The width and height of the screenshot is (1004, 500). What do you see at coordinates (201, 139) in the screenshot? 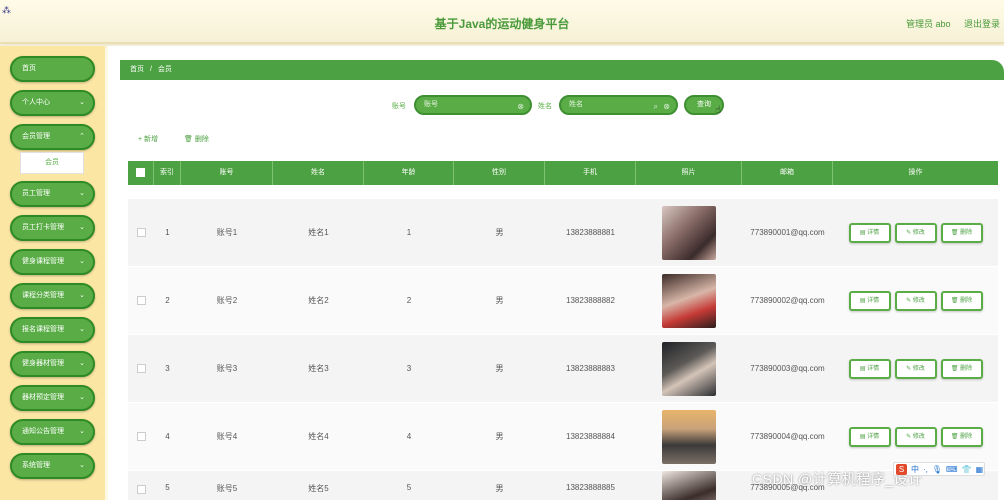
I see `batch-delete-label: 删除` at bounding box center [201, 139].